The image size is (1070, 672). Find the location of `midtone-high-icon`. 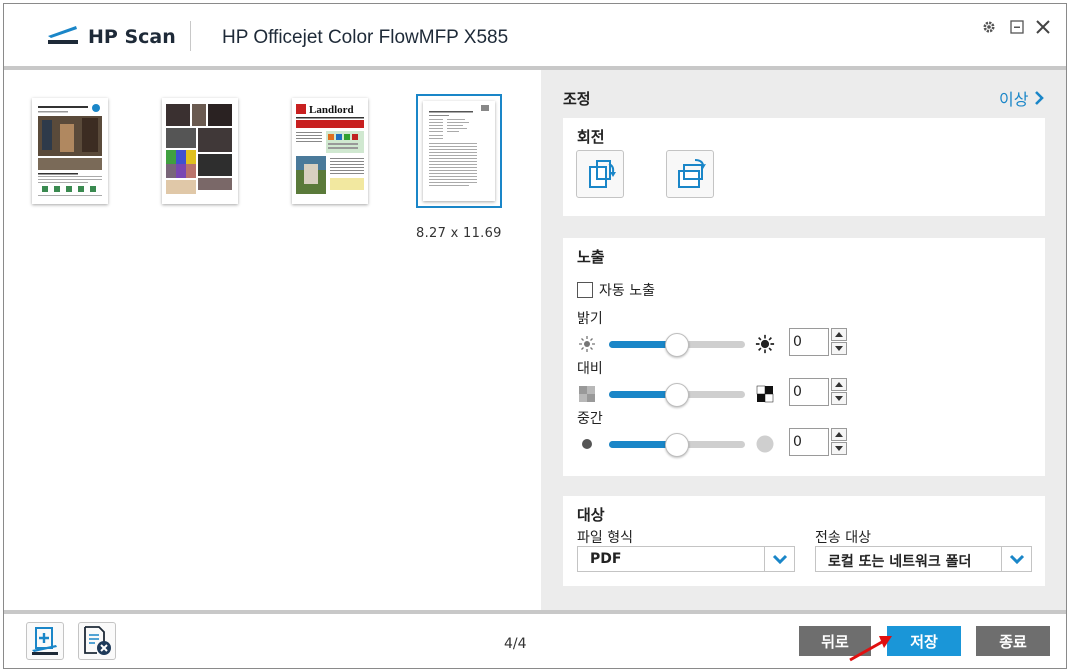

midtone-high-icon is located at coordinates (765, 444).